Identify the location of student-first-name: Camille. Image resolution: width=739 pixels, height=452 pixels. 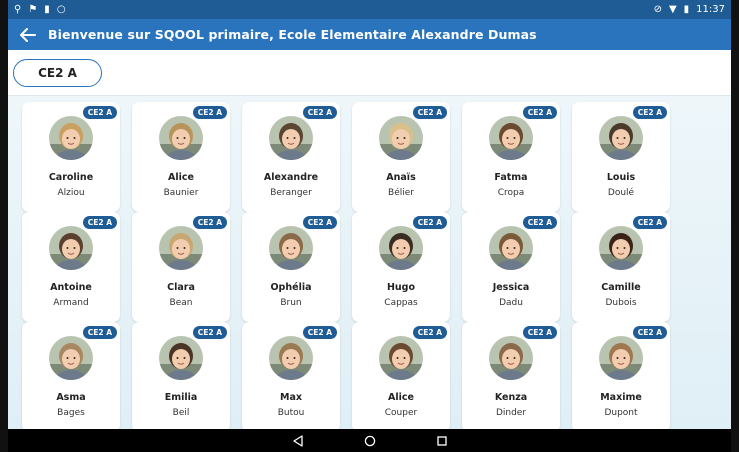
(621, 287).